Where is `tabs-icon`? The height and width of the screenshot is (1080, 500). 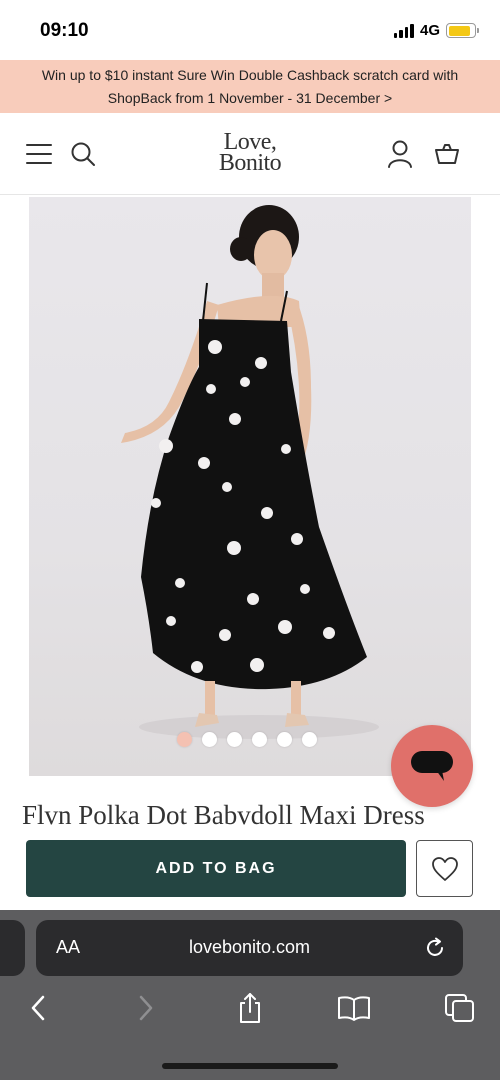 tabs-icon is located at coordinates (460, 1008).